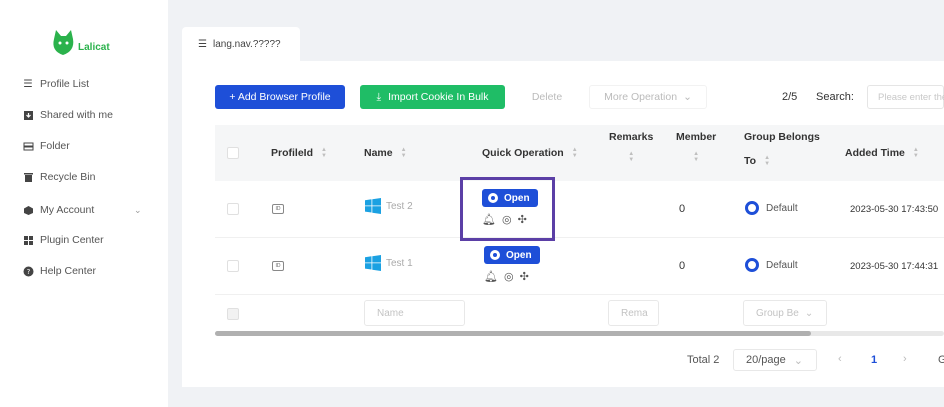 The height and width of the screenshot is (407, 944). What do you see at coordinates (874, 360) in the screenshot?
I see `current-page: 1` at bounding box center [874, 360].